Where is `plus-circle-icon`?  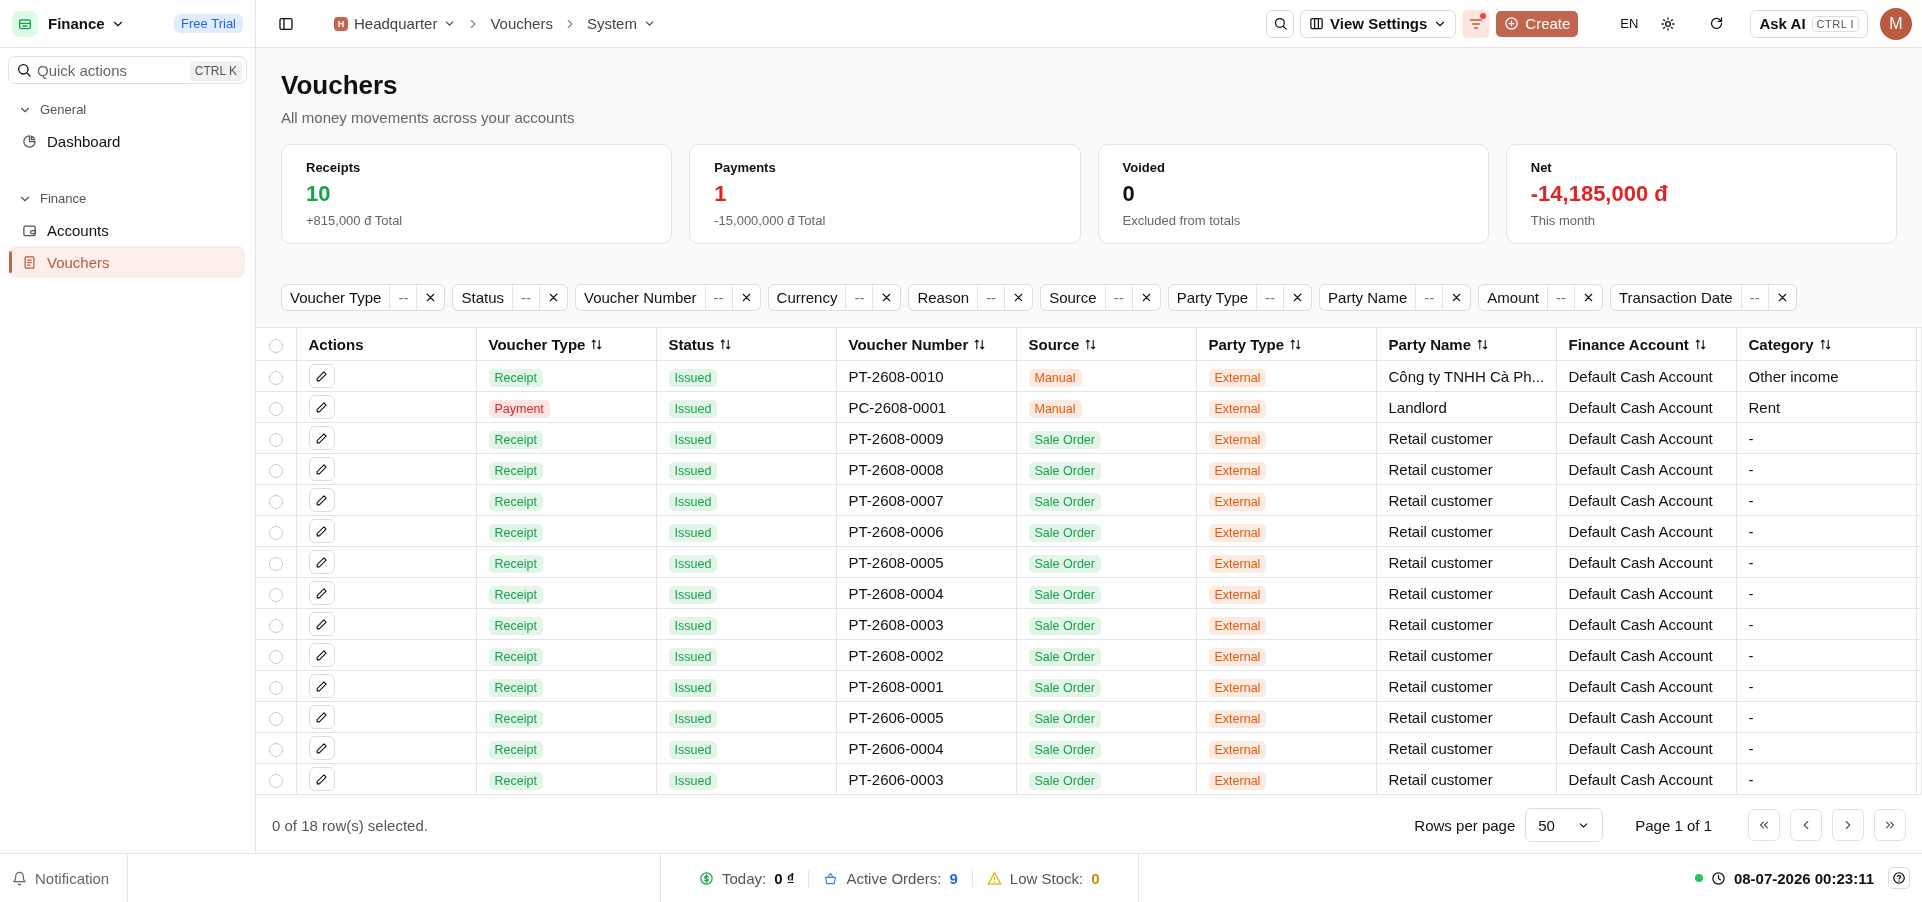
plus-circle-icon is located at coordinates (1512, 23).